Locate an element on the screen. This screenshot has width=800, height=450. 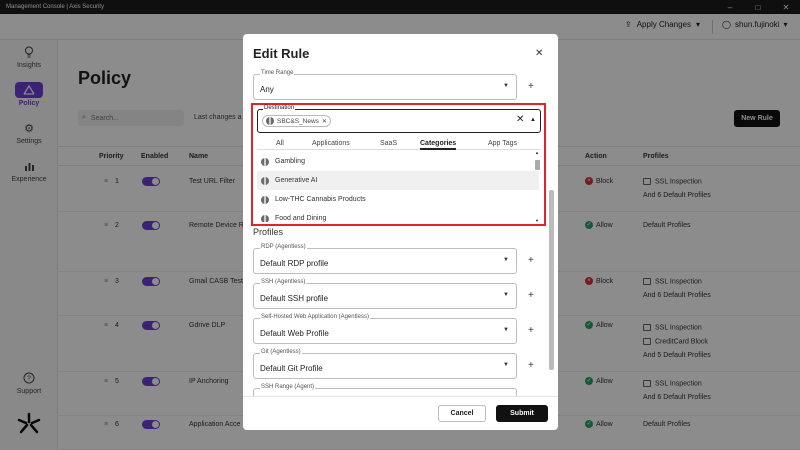
tab-saas: SaaS is located at coordinates (388, 143).